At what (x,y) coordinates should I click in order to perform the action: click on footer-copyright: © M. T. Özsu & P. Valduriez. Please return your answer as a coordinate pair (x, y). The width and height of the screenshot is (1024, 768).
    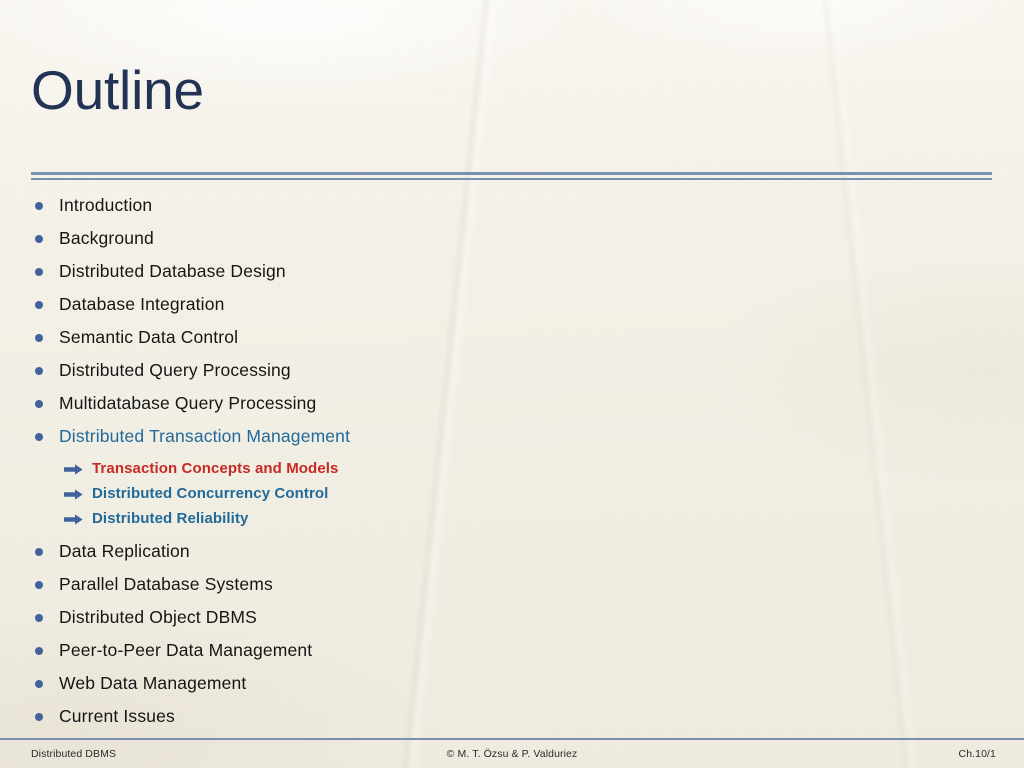
    Looking at the image, I should click on (512, 754).